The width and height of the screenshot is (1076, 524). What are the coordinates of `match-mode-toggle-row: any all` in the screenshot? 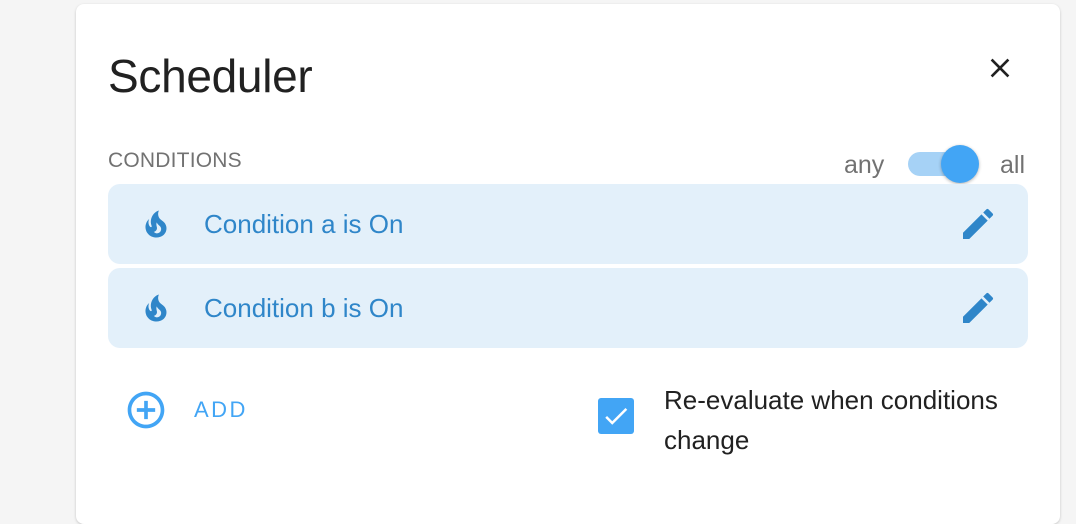 It's located at (936, 162).